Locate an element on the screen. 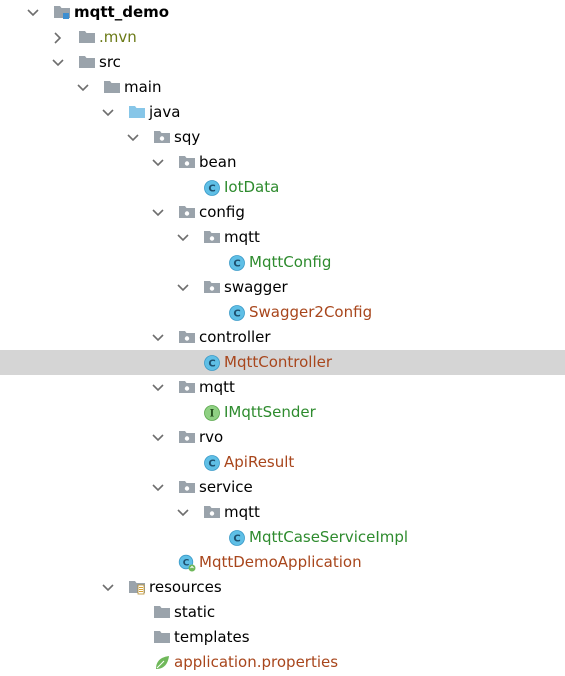 This screenshot has height=676, width=565. spring-boot-class-icon: C is located at coordinates (187, 562).